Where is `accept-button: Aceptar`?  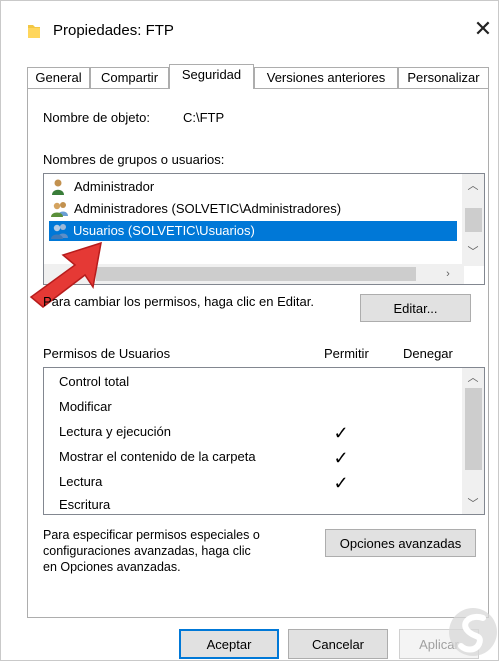
accept-button: Aceptar is located at coordinates (229, 644).